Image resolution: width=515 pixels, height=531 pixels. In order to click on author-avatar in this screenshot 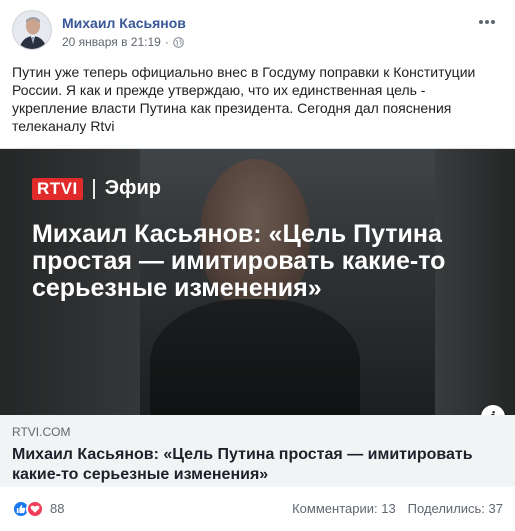, I will do `click(32, 30)`.